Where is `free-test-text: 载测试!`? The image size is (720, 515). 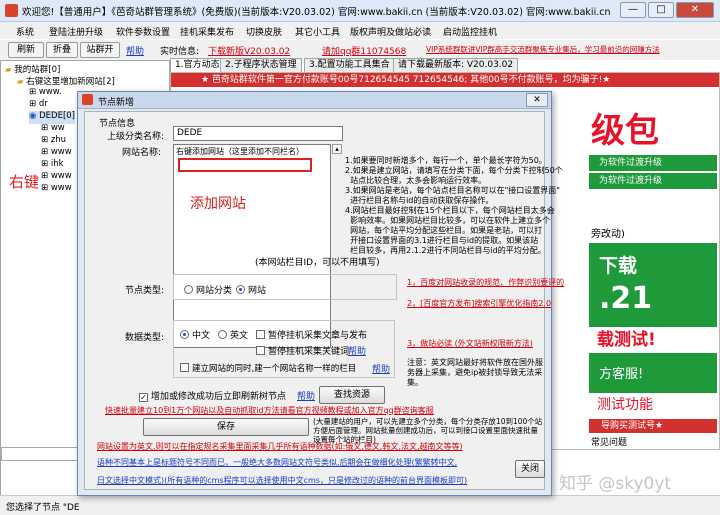 free-test-text: 载测试! is located at coordinates (653, 340).